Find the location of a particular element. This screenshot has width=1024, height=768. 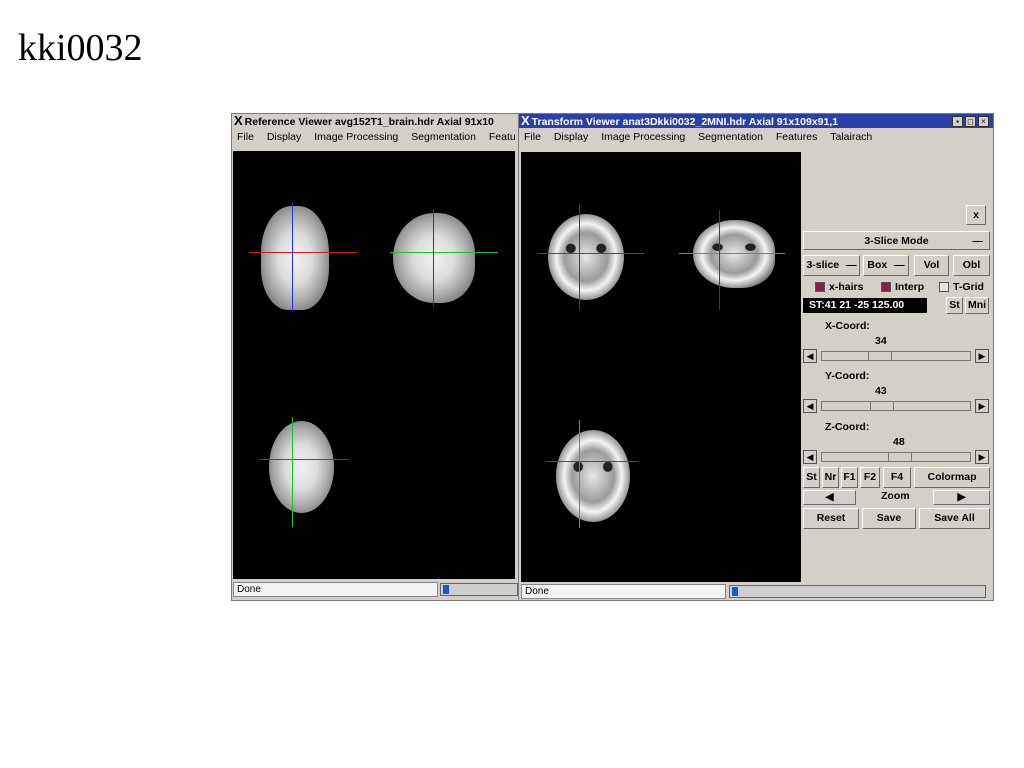

coordinate-readout: ST:41 21 -25 125.00 is located at coordinates (865, 305).